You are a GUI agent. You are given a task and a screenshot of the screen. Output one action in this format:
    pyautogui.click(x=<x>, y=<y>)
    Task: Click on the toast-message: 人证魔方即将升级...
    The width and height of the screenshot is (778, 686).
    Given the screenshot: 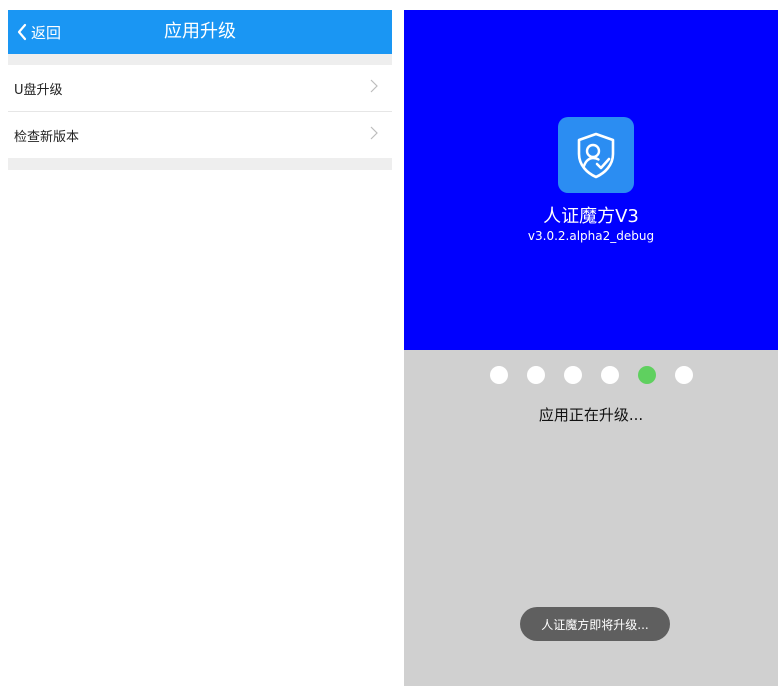 What is the action you would take?
    pyautogui.click(x=595, y=624)
    